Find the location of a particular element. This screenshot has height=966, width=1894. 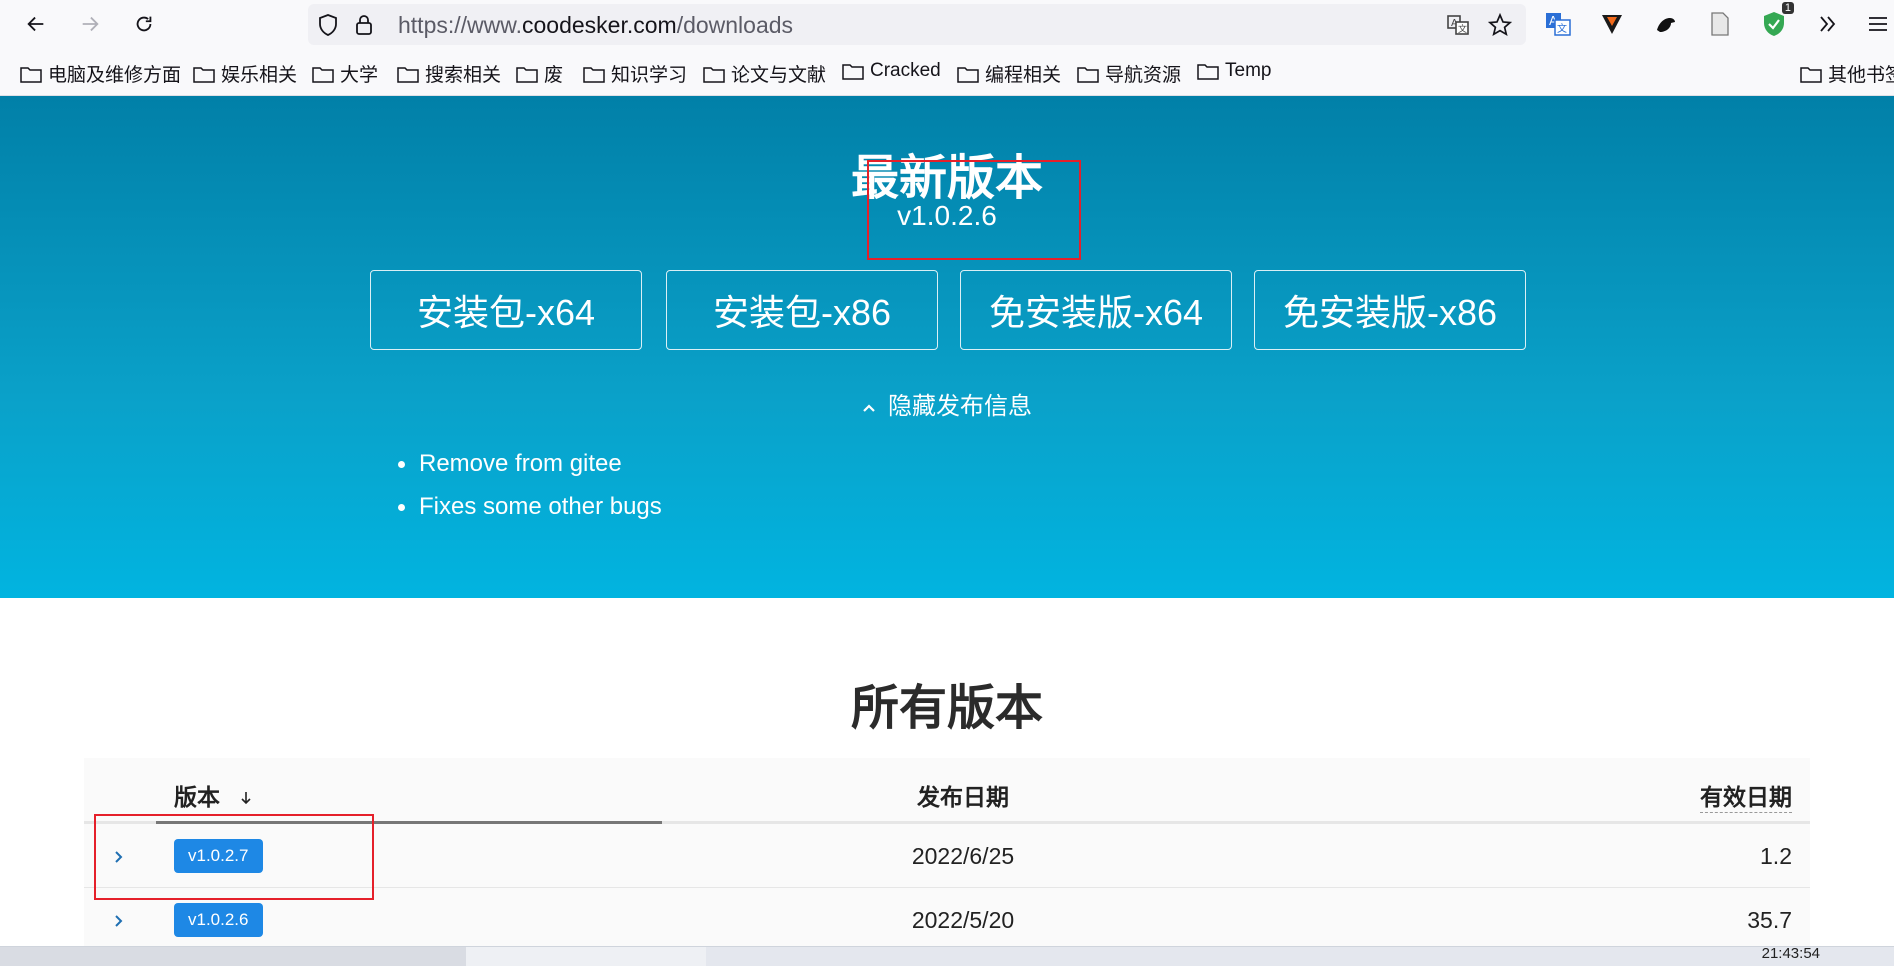

all-versions-title: 所有版本 is located at coordinates (946, 708).